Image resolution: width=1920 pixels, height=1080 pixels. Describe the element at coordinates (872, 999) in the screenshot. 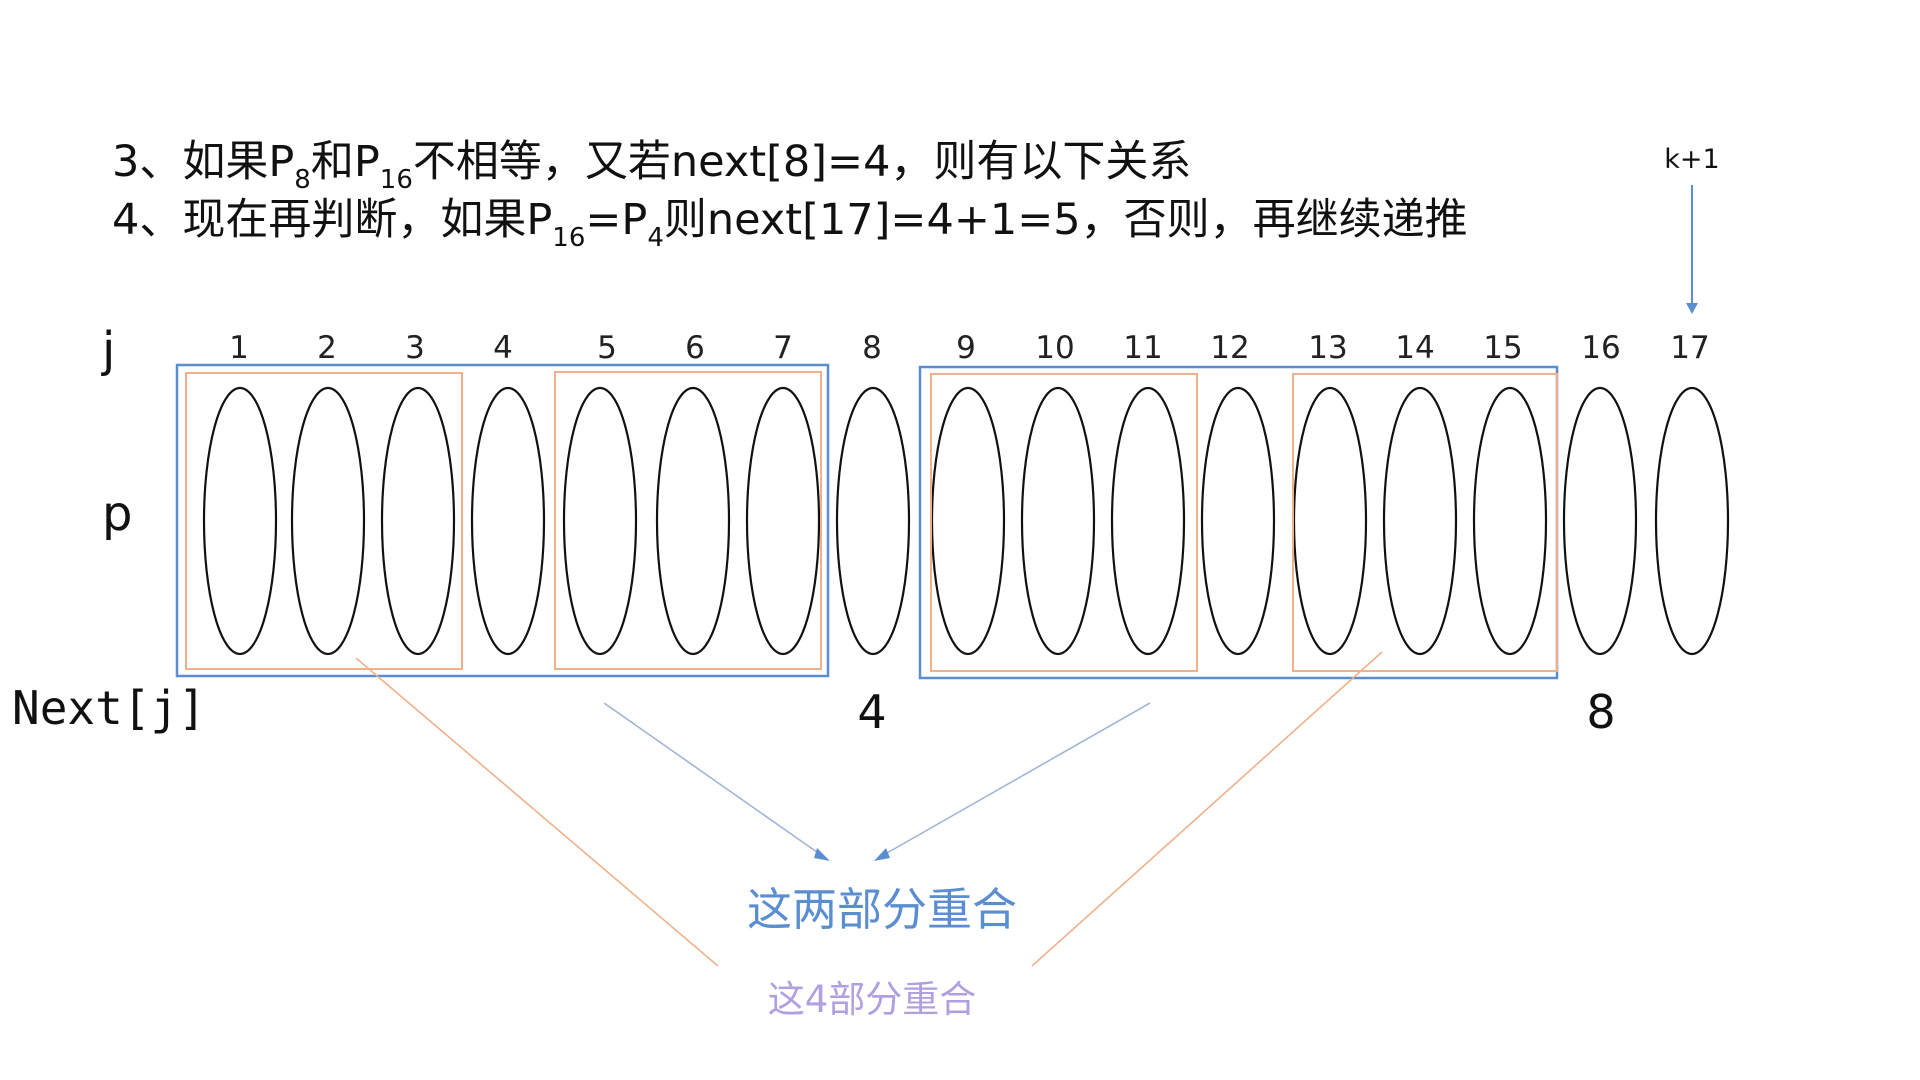

I see `caption-four-parts-overlap: 这4部分重合` at that location.